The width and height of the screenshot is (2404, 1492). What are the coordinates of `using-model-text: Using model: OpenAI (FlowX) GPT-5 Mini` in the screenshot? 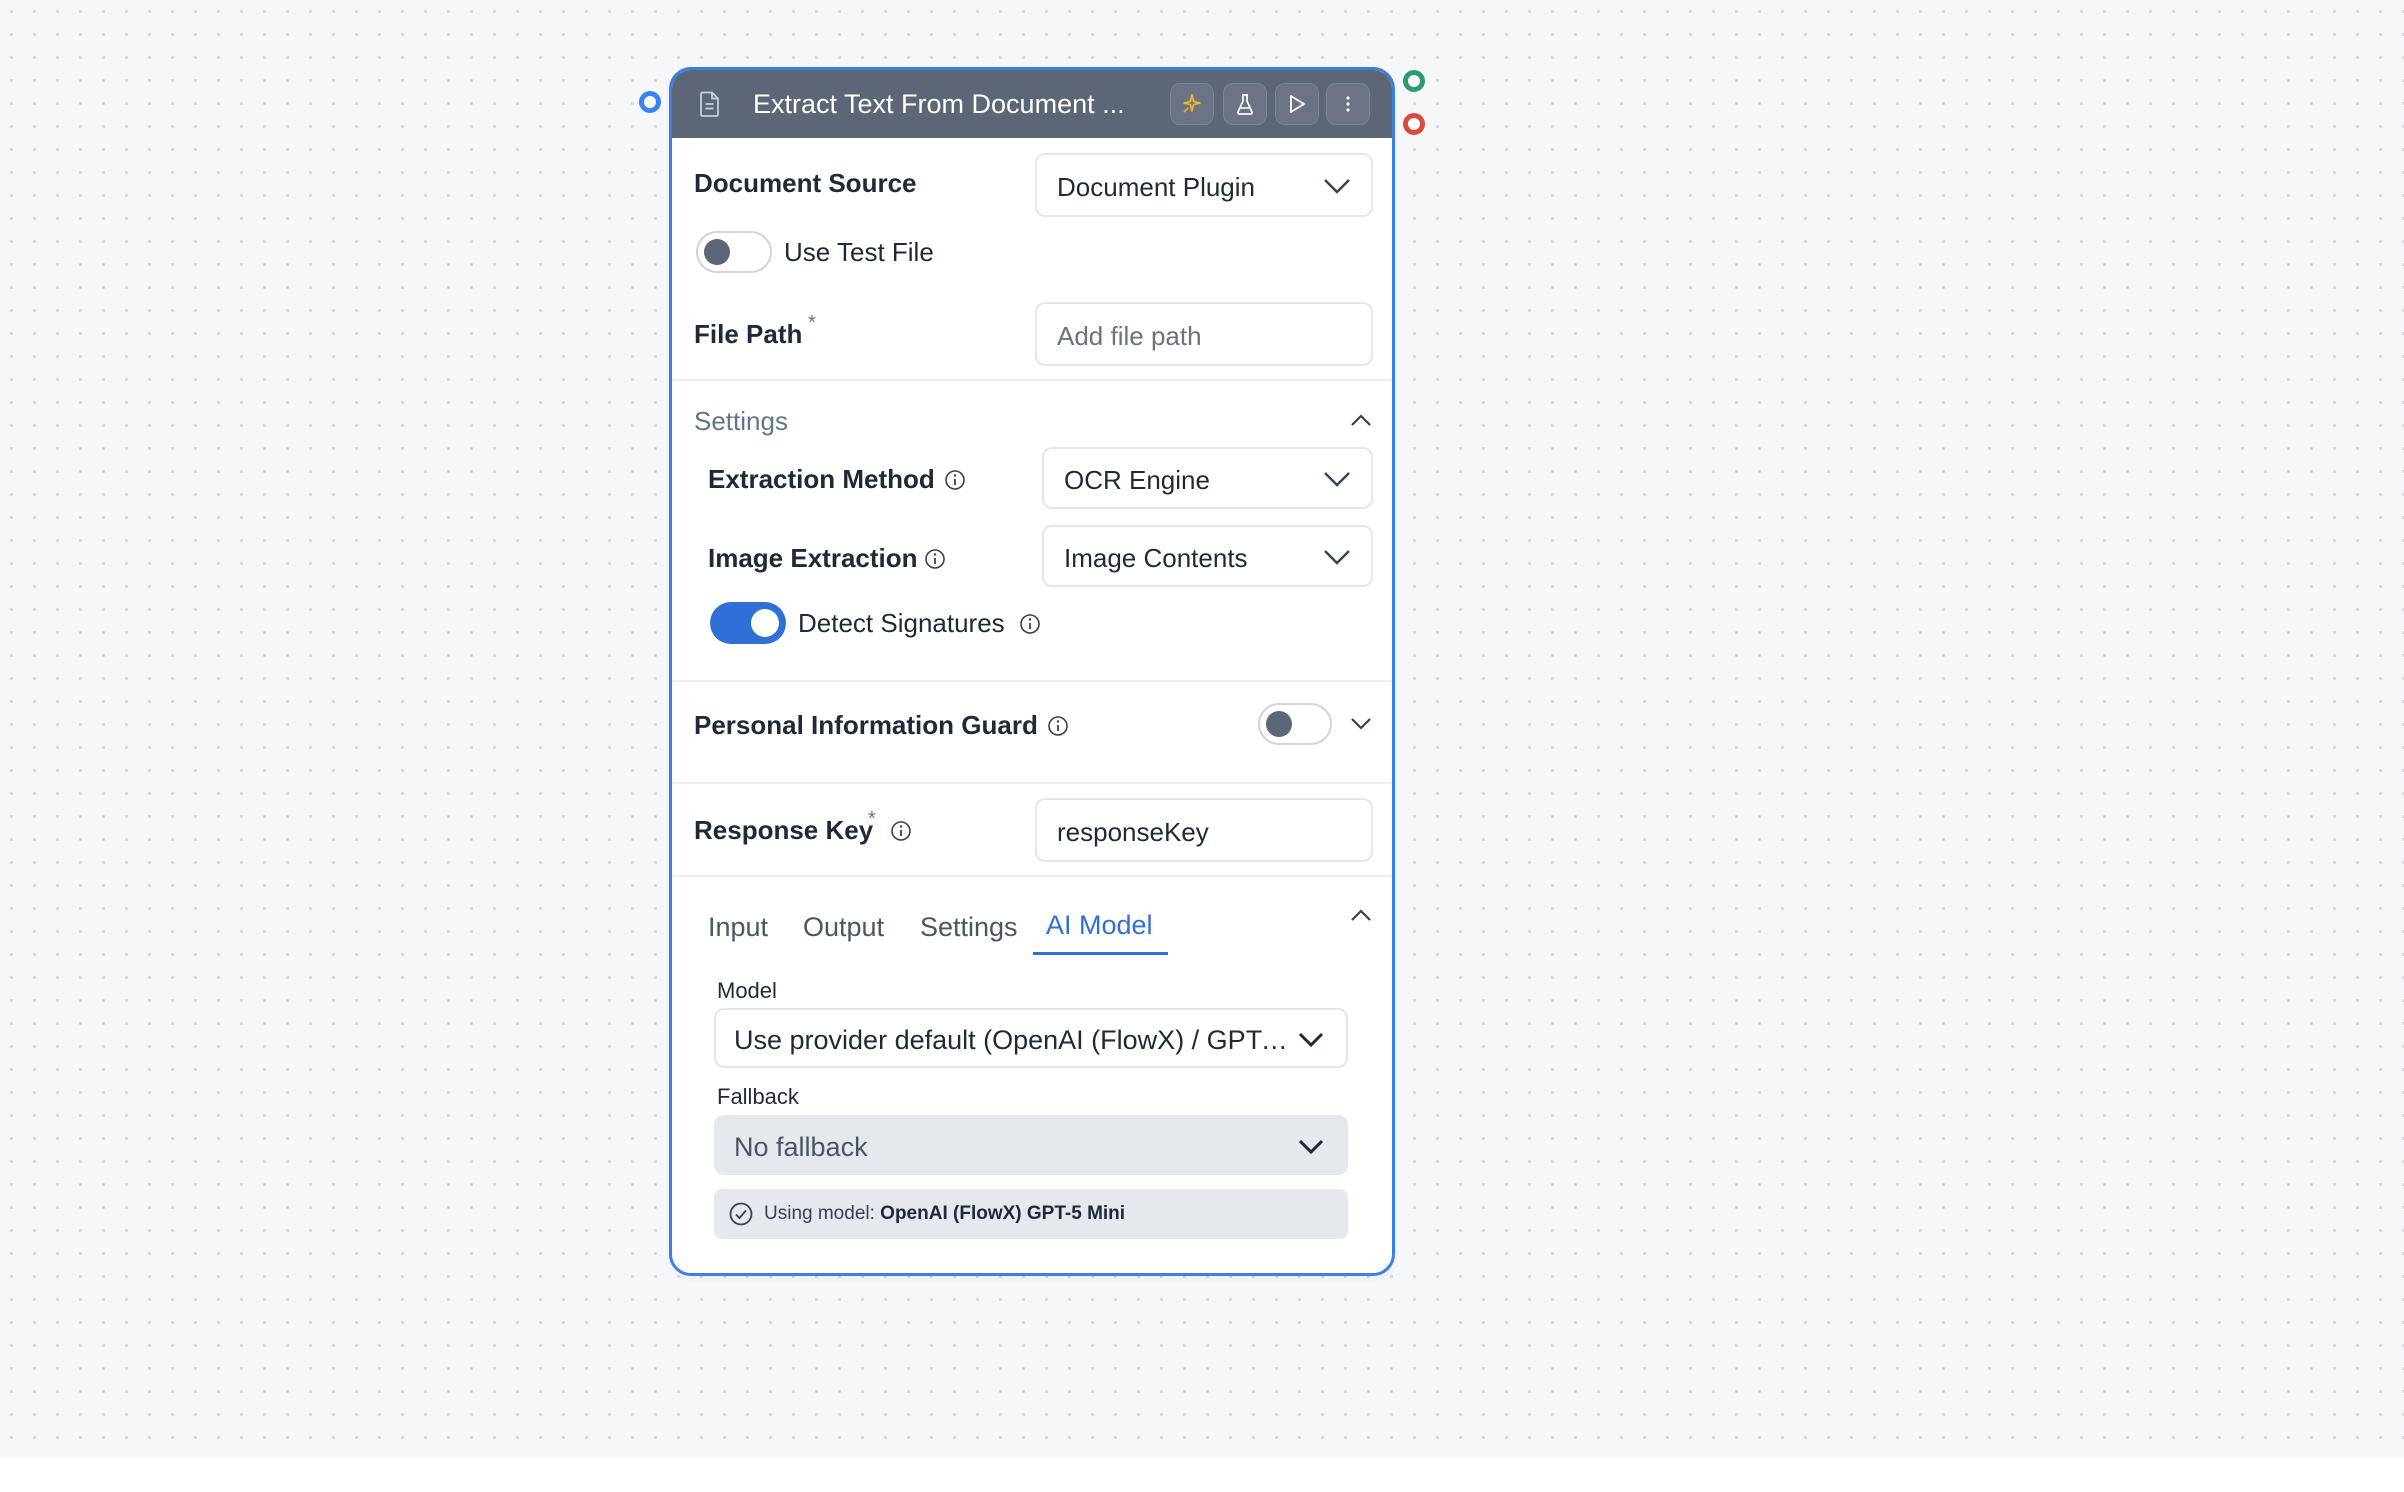 It's located at (945, 1213).